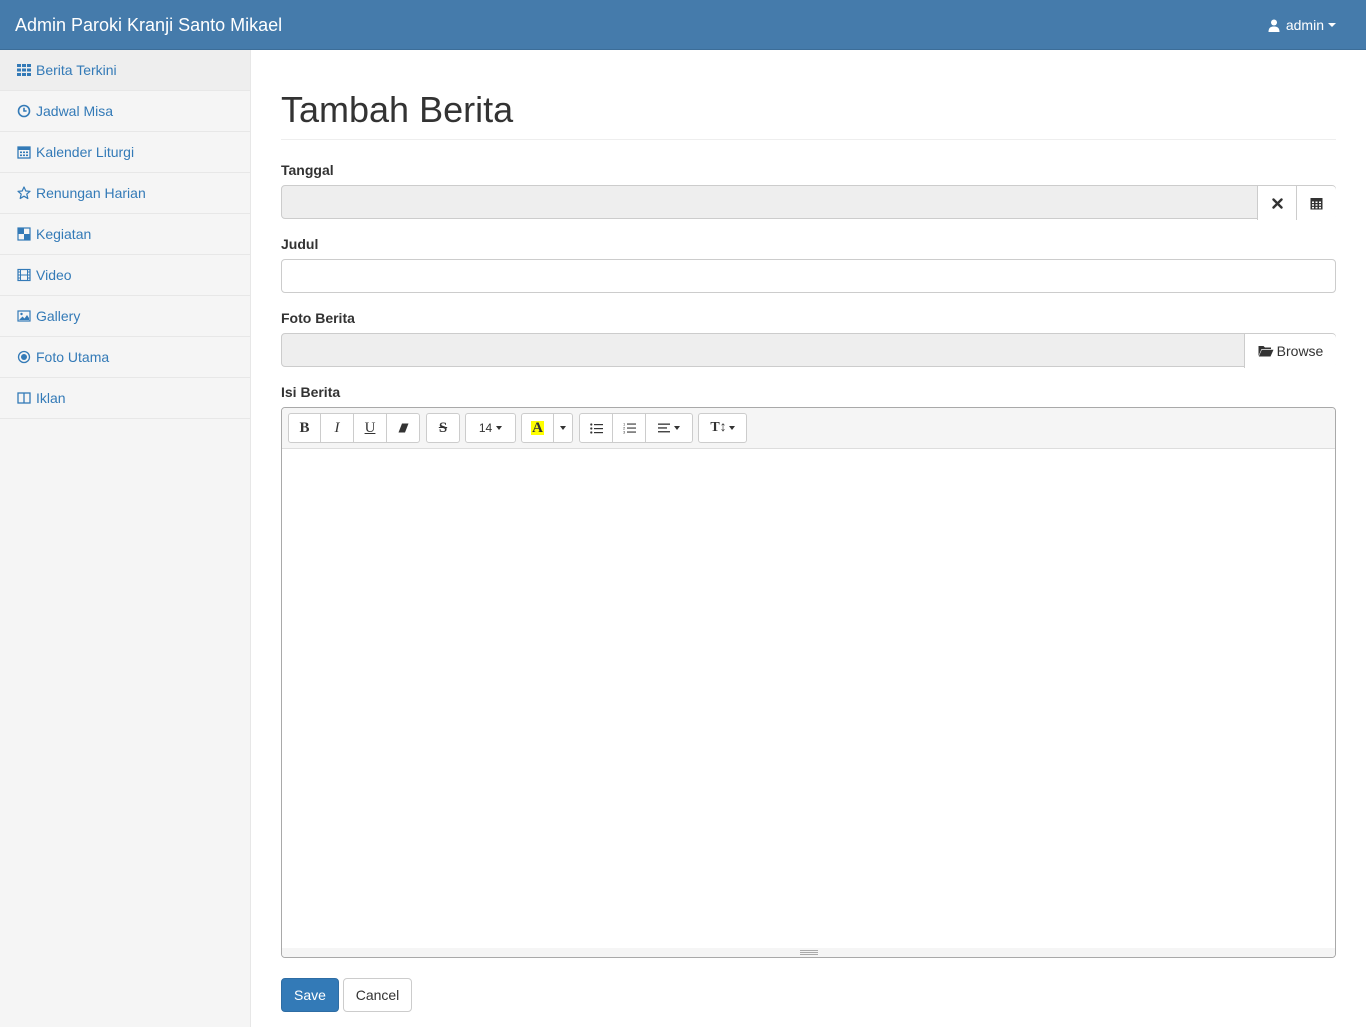 The height and width of the screenshot is (1027, 1366). Describe the element at coordinates (310, 995) in the screenshot. I see `save-button: Save` at that location.